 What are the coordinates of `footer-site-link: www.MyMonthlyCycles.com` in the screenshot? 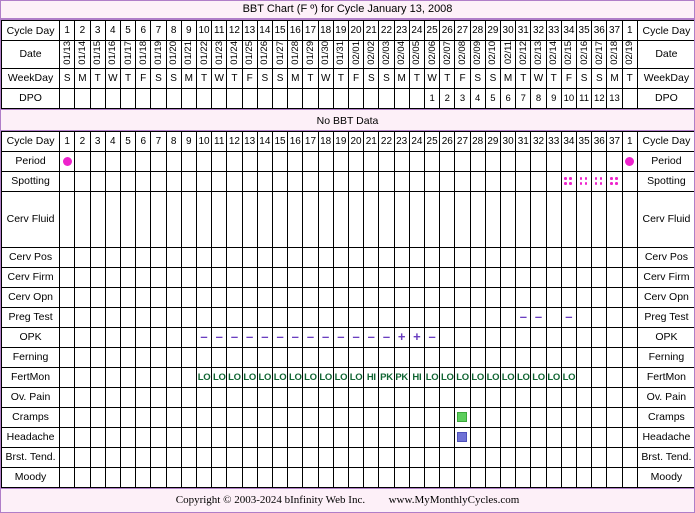 It's located at (454, 500).